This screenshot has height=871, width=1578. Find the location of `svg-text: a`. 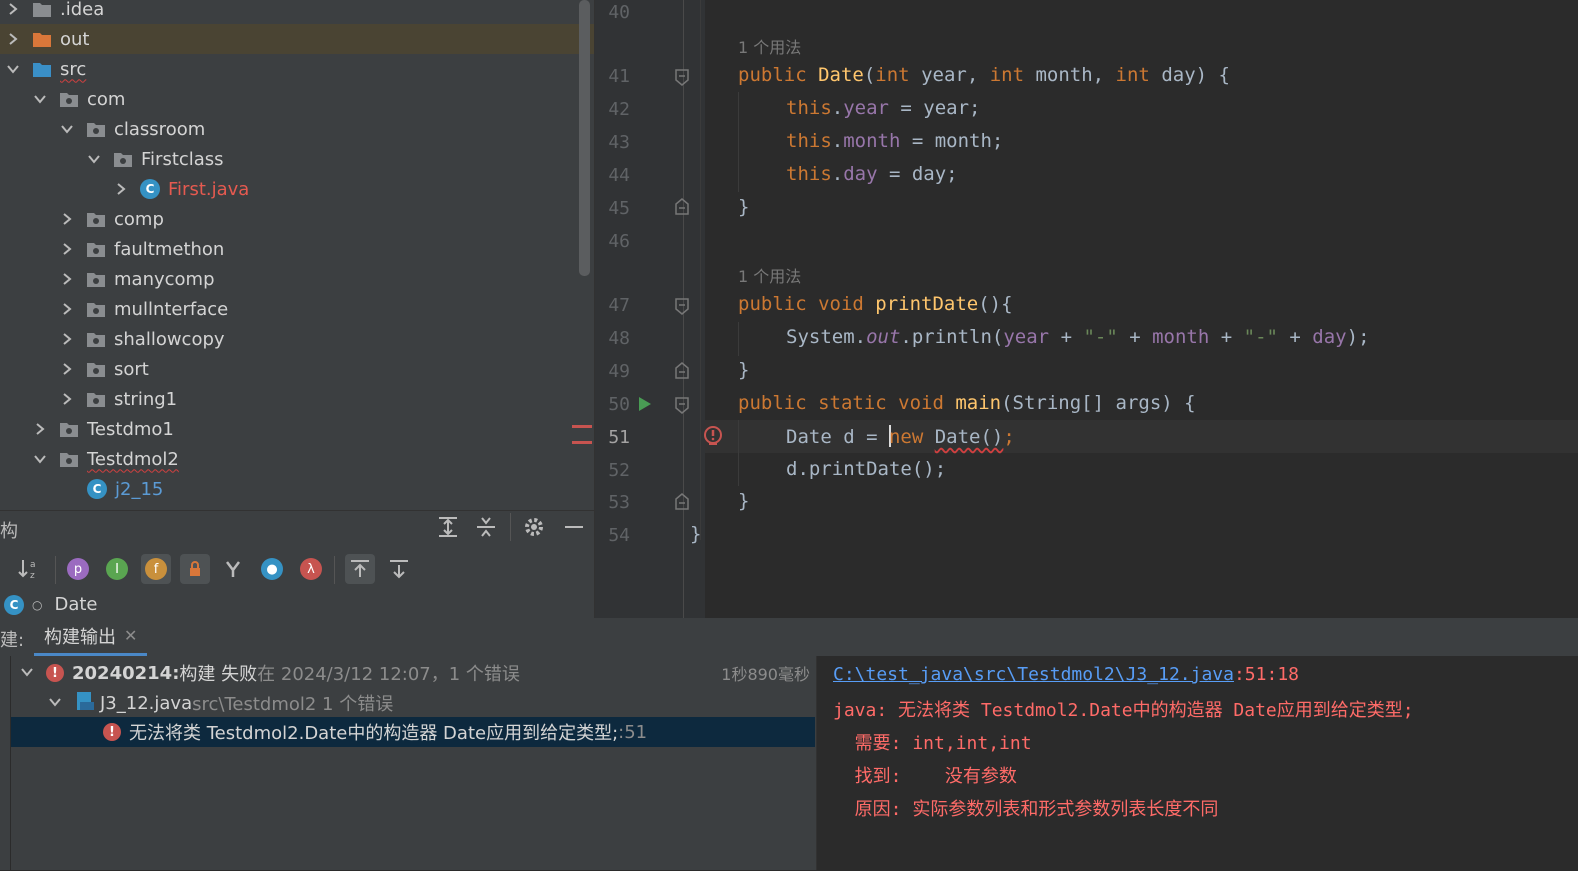

svg-text: a is located at coordinates (33, 565).